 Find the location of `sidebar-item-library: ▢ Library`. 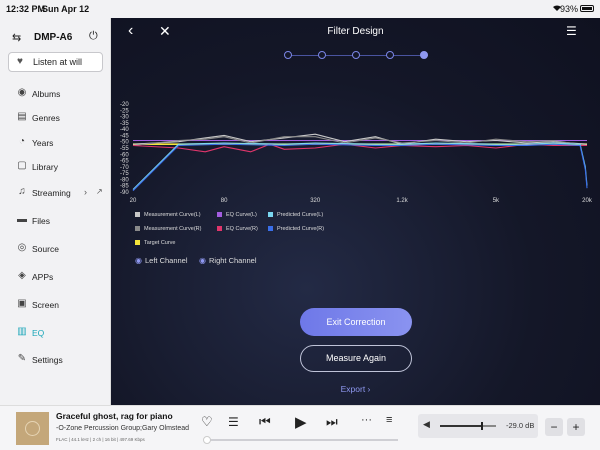

sidebar-item-library: ▢ Library is located at coordinates (55, 167).